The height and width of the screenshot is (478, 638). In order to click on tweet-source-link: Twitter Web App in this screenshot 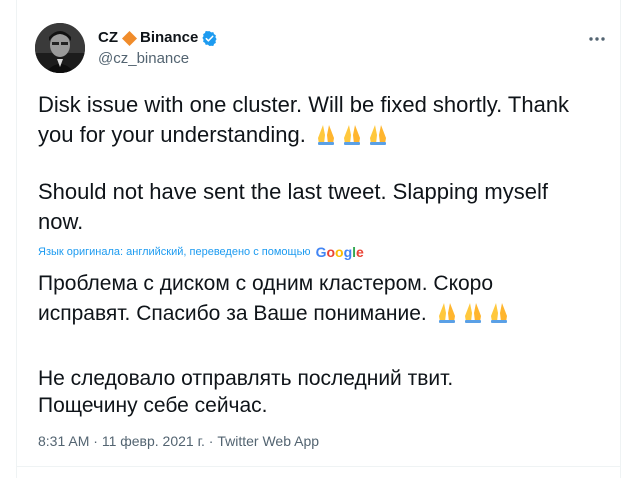, I will do `click(268, 441)`.